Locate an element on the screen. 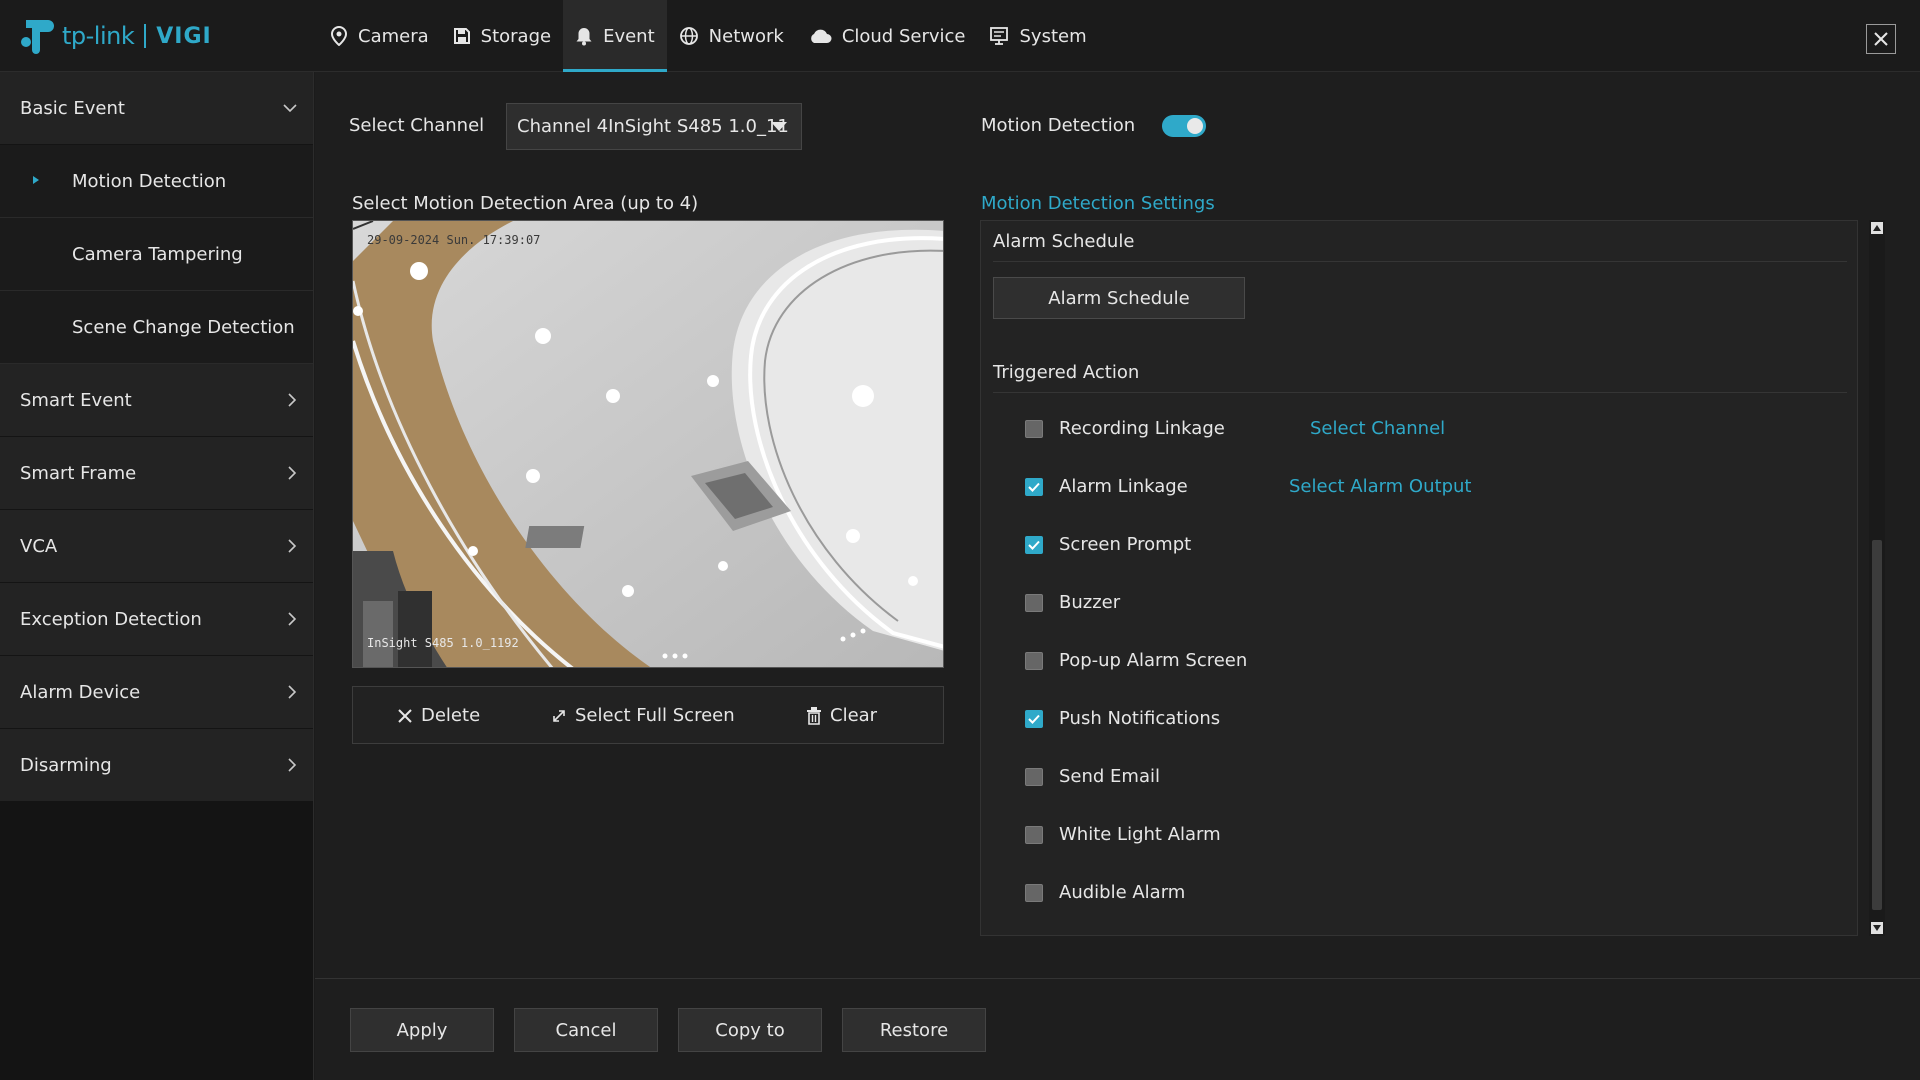 Image resolution: width=1920 pixels, height=1080 pixels. clear-area-button: Clear is located at coordinates (841, 715).